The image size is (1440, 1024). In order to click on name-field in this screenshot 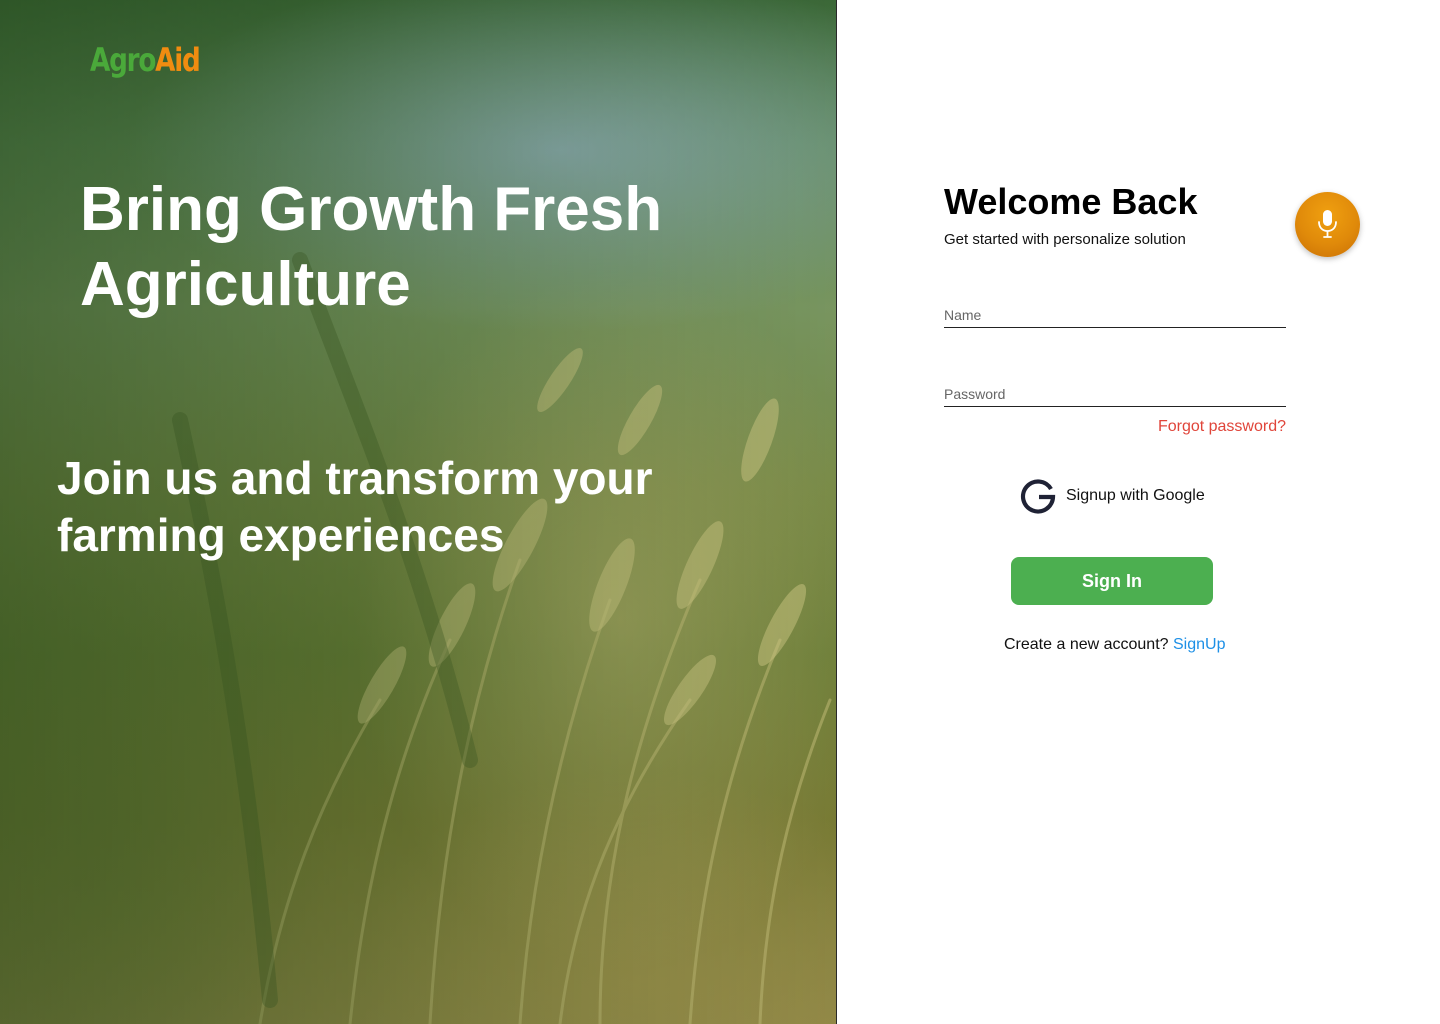, I will do `click(1115, 312)`.